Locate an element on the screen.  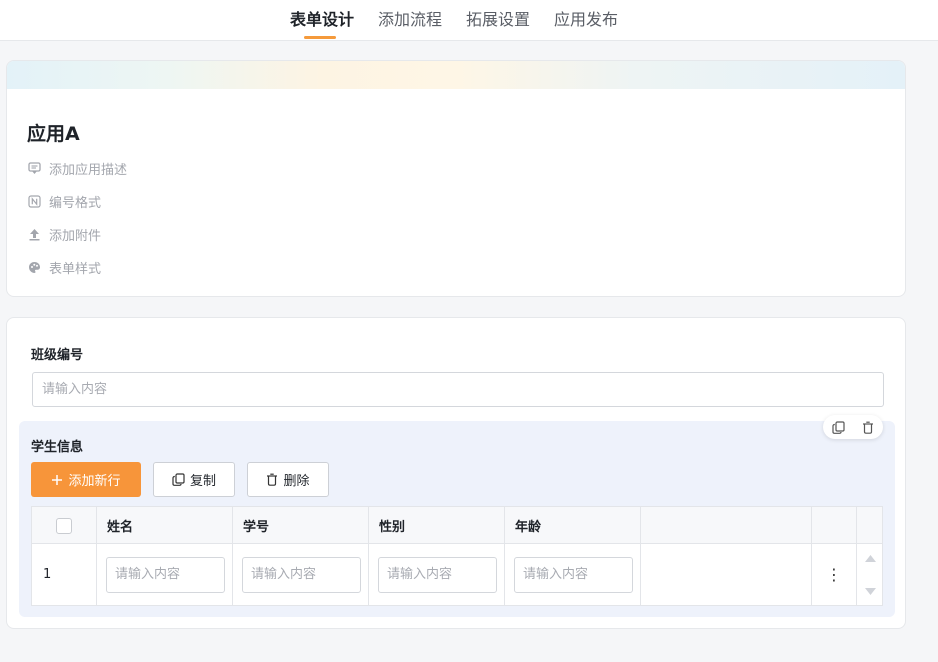
add-row-label: 添加新行 is located at coordinates (94, 481).